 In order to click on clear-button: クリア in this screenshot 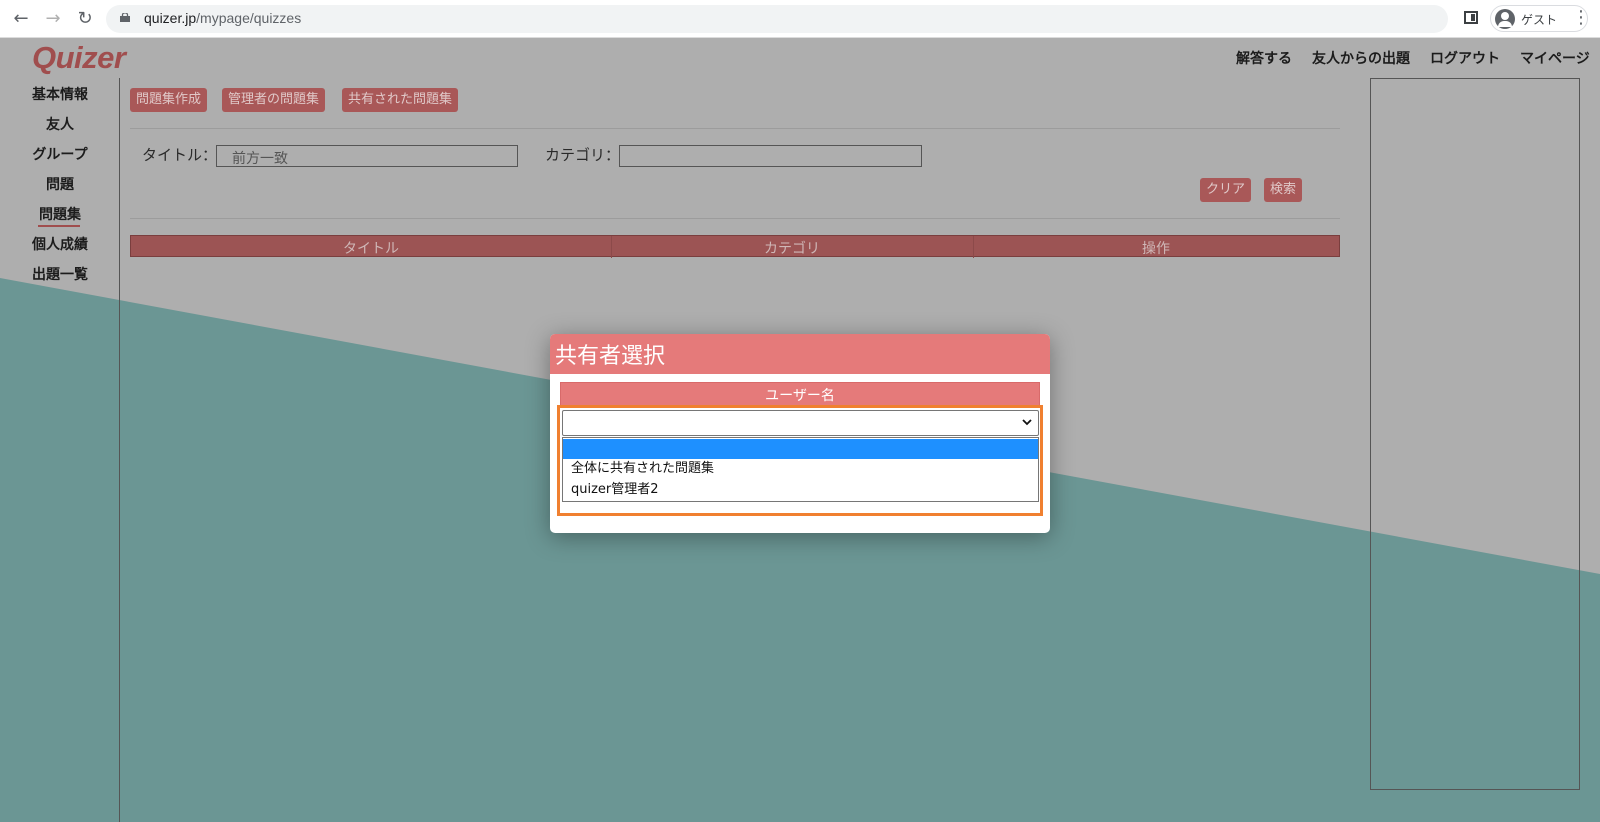, I will do `click(1226, 190)`.